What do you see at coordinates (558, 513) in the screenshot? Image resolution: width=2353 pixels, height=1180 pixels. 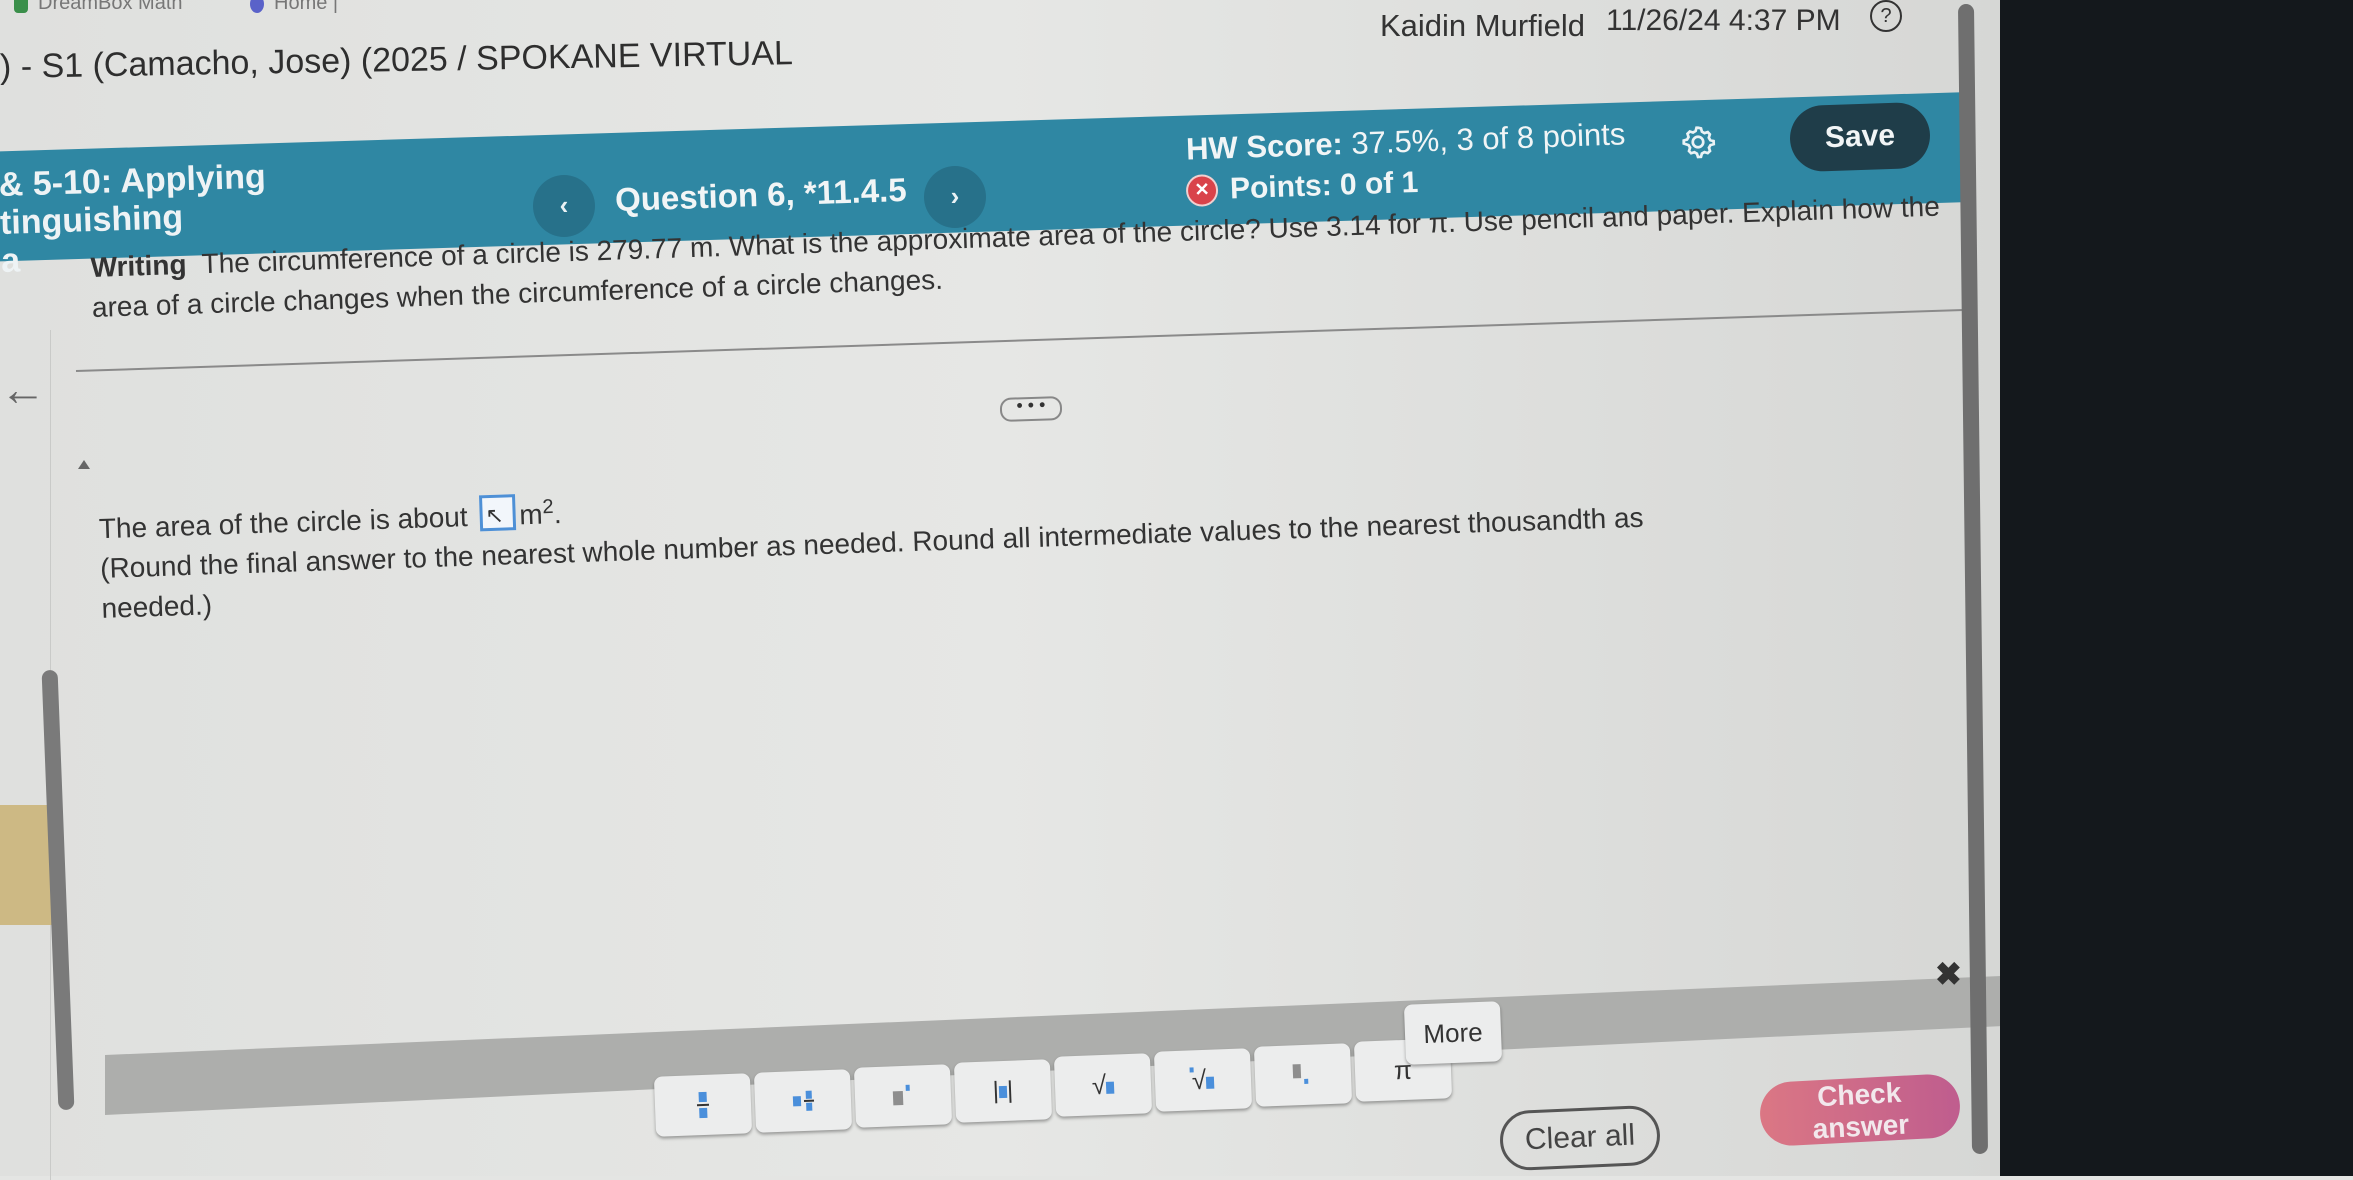 I see `answer-suffix: .` at bounding box center [558, 513].